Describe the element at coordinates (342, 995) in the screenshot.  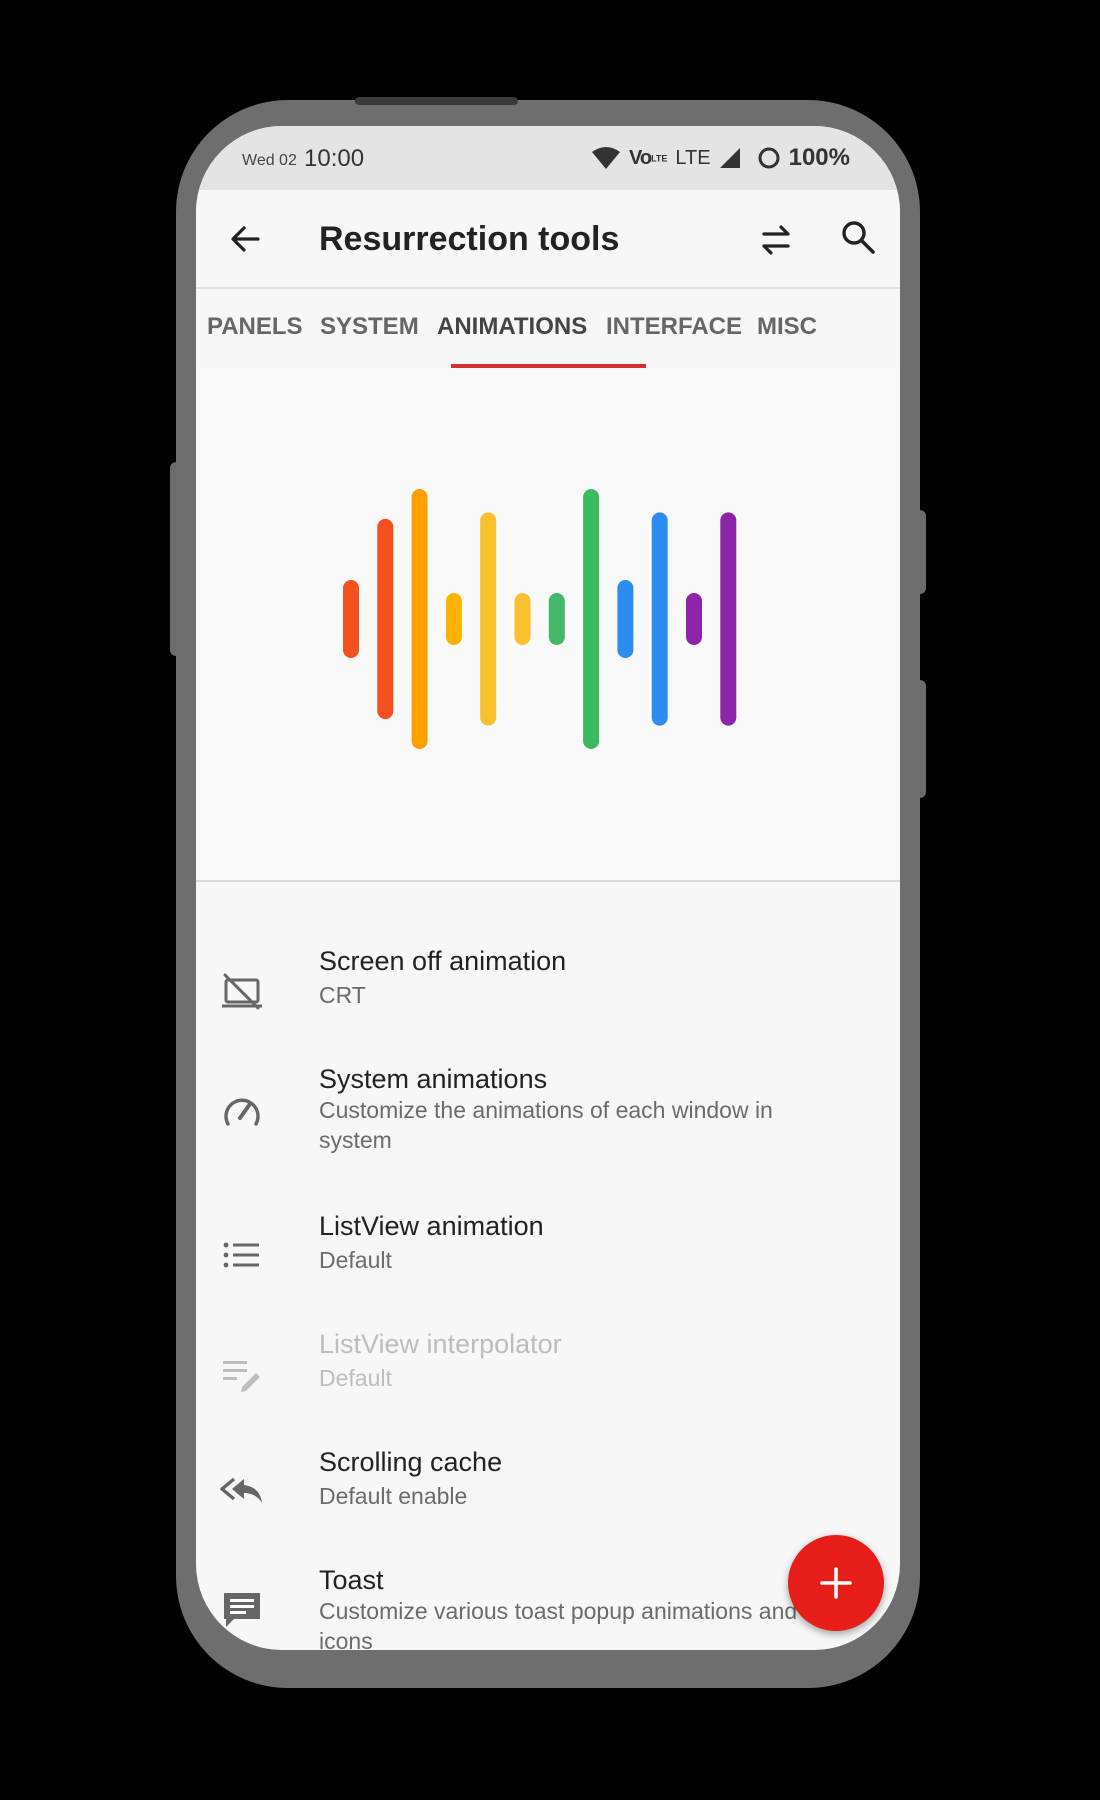
I see `setting-summary: CRT` at that location.